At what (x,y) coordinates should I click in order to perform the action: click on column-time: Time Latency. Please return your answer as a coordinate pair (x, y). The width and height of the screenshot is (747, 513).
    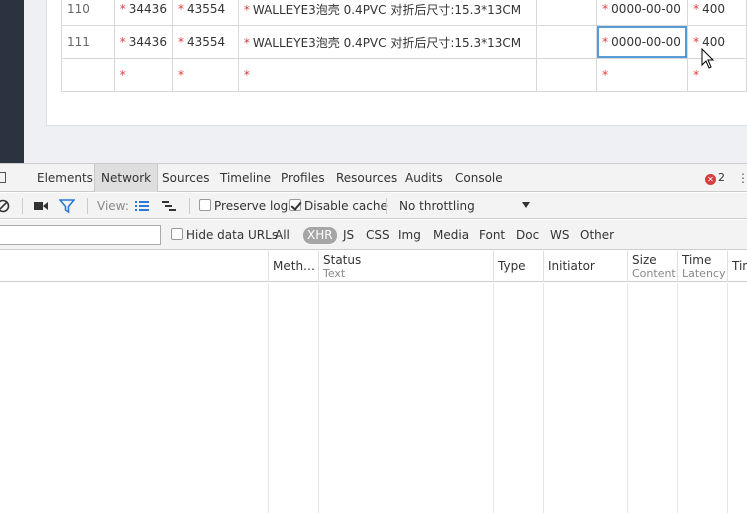
    Looking at the image, I should click on (702, 266).